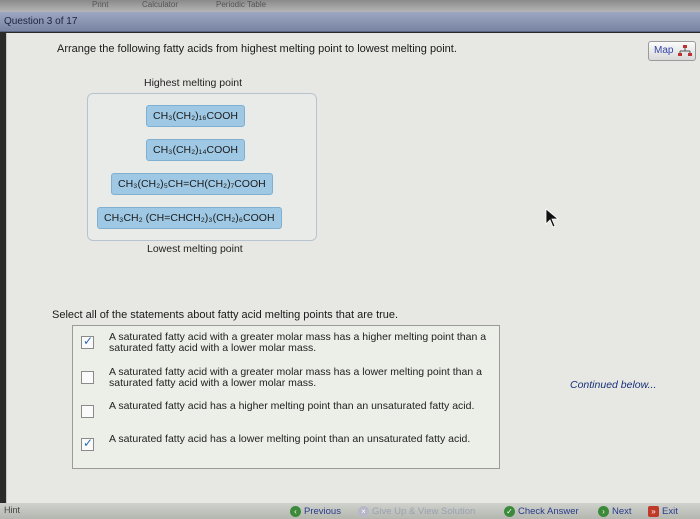  Describe the element at coordinates (196, 150) in the screenshot. I see `fatty-acid-item-2: CH₃(CH₂)₁₄COOH` at that location.